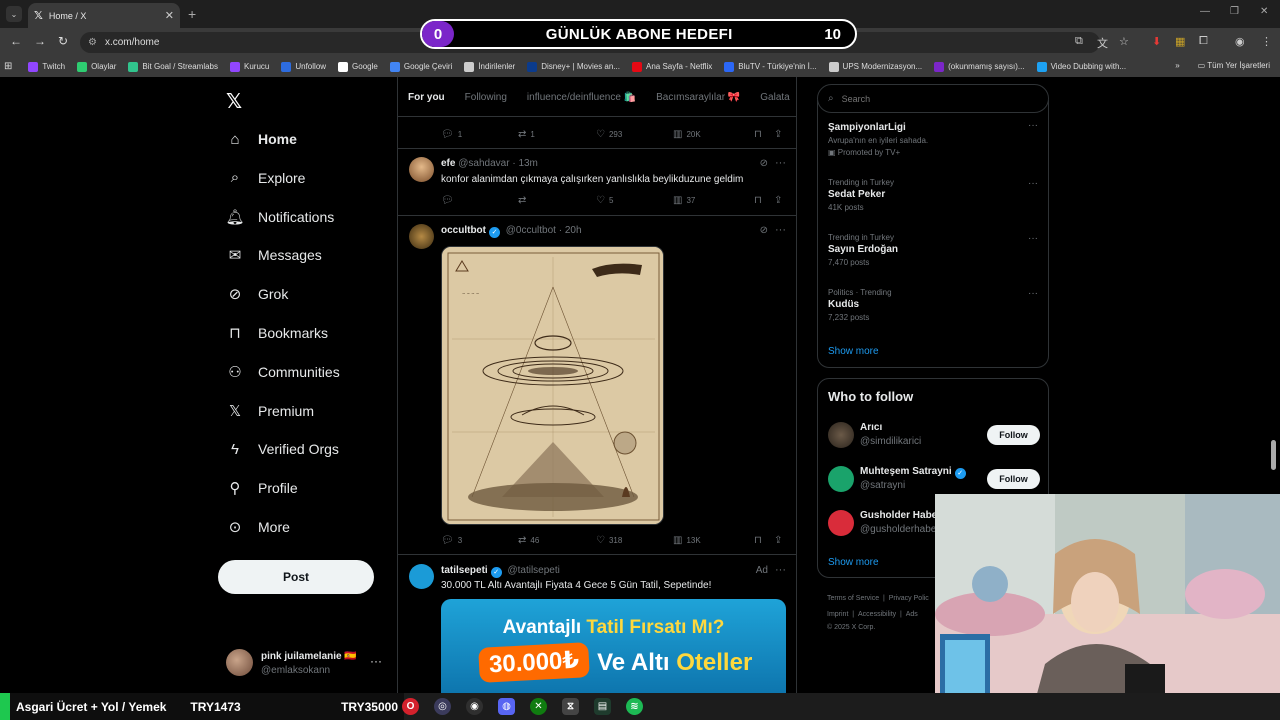 The width and height of the screenshot is (1280, 720). What do you see at coordinates (528, 540) in the screenshot?
I see `repost-button: ⇄ 46` at bounding box center [528, 540].